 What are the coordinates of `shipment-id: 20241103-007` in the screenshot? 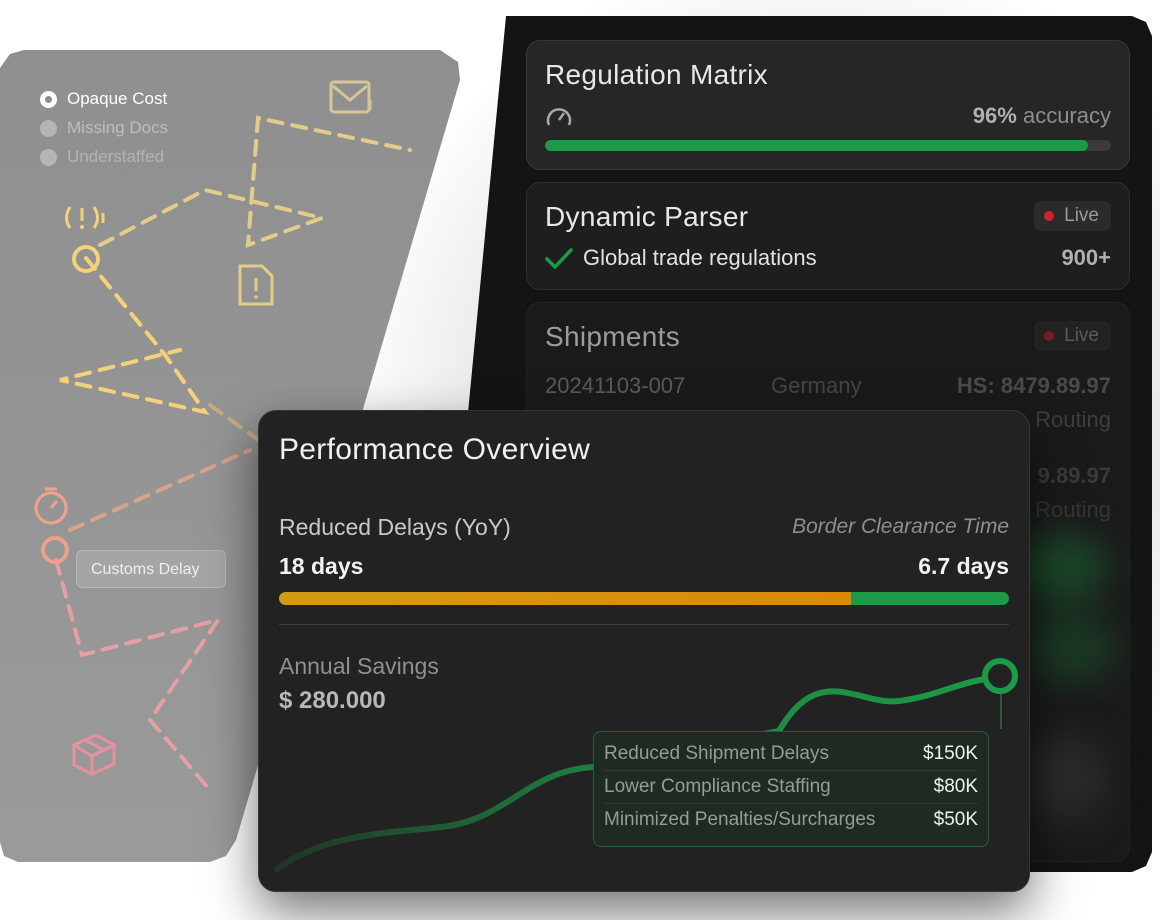 It's located at (615, 385).